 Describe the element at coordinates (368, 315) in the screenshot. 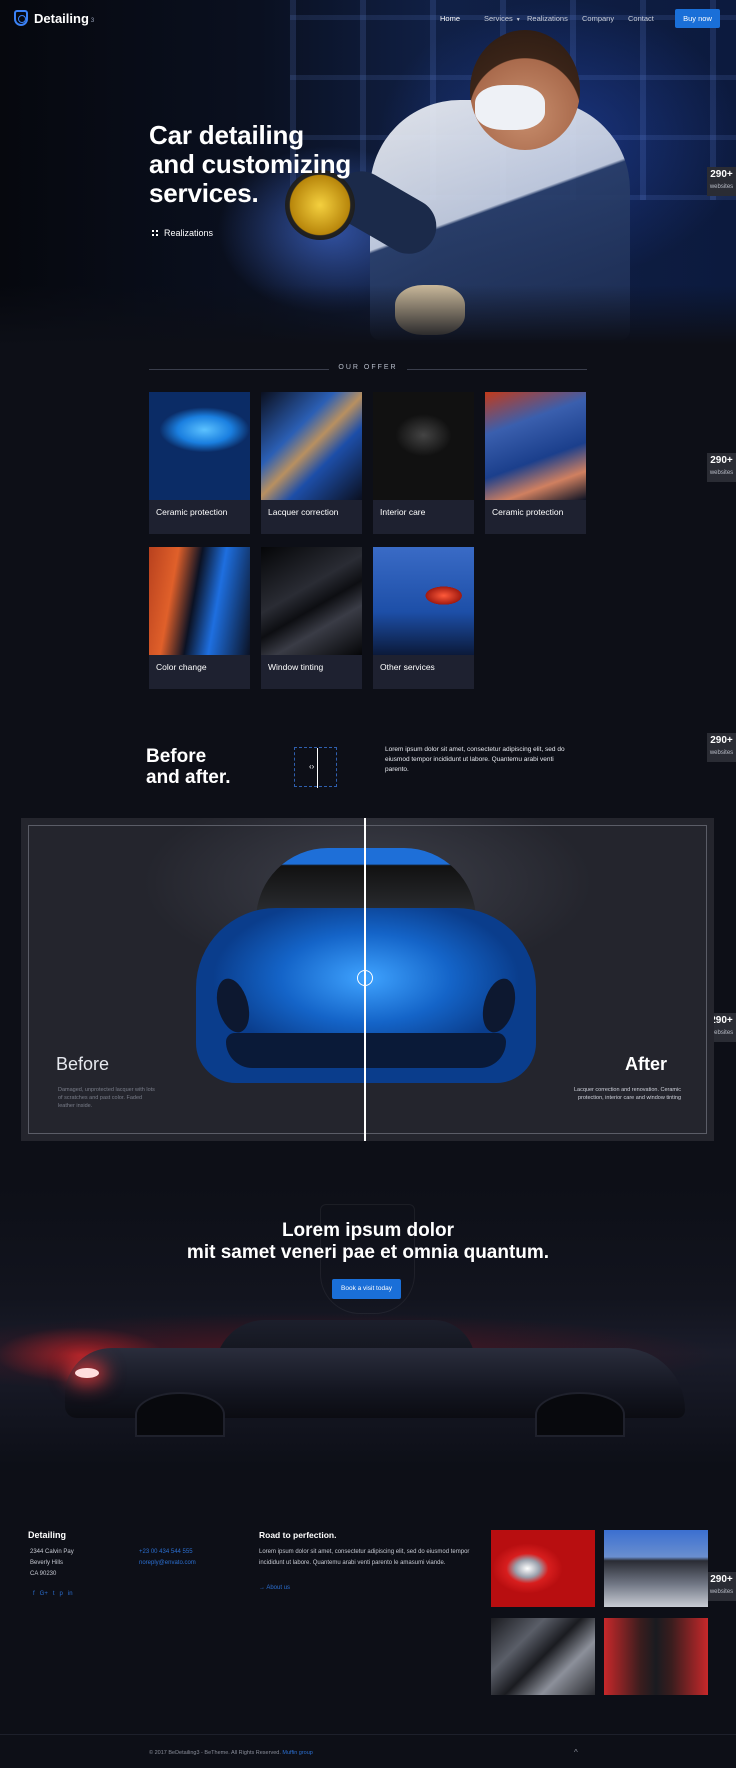

I see `hero-fade` at that location.